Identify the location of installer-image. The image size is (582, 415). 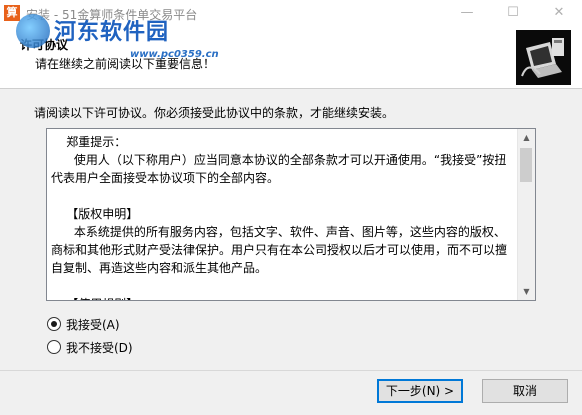
(543, 57).